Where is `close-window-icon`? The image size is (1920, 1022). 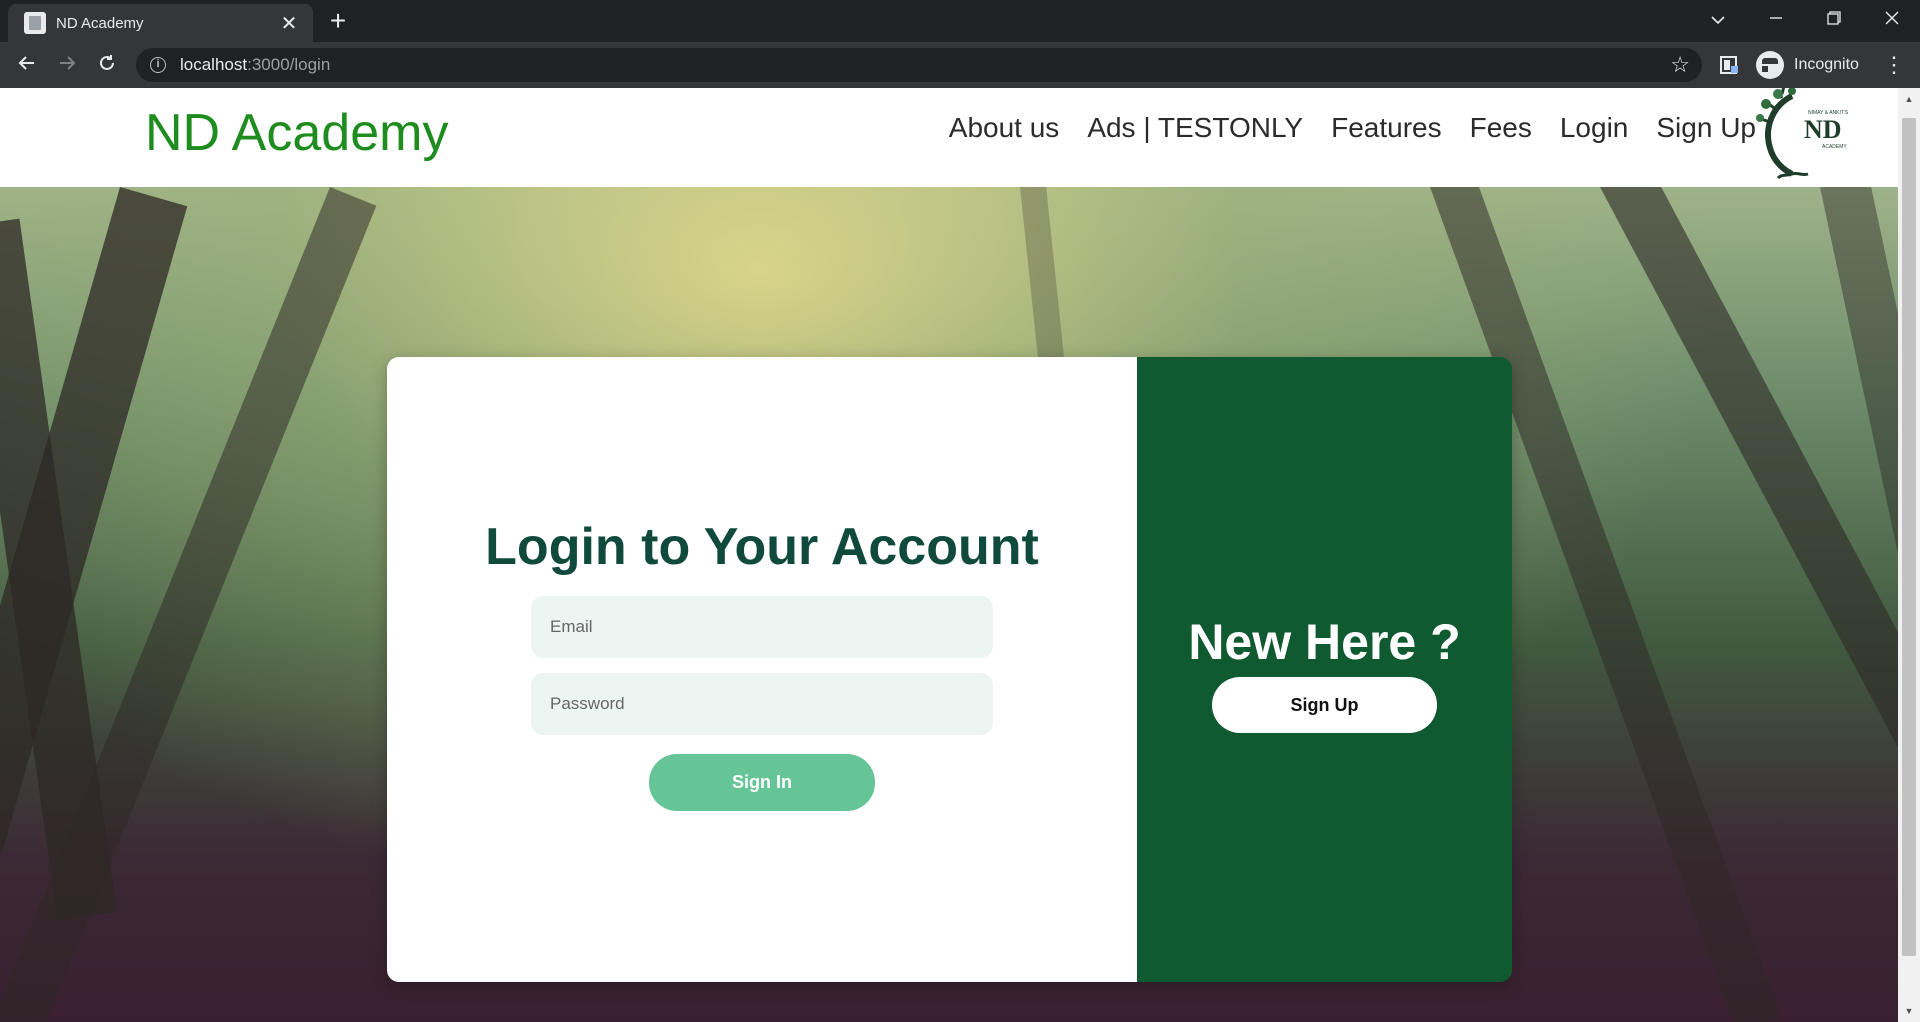
close-window-icon is located at coordinates (1892, 19).